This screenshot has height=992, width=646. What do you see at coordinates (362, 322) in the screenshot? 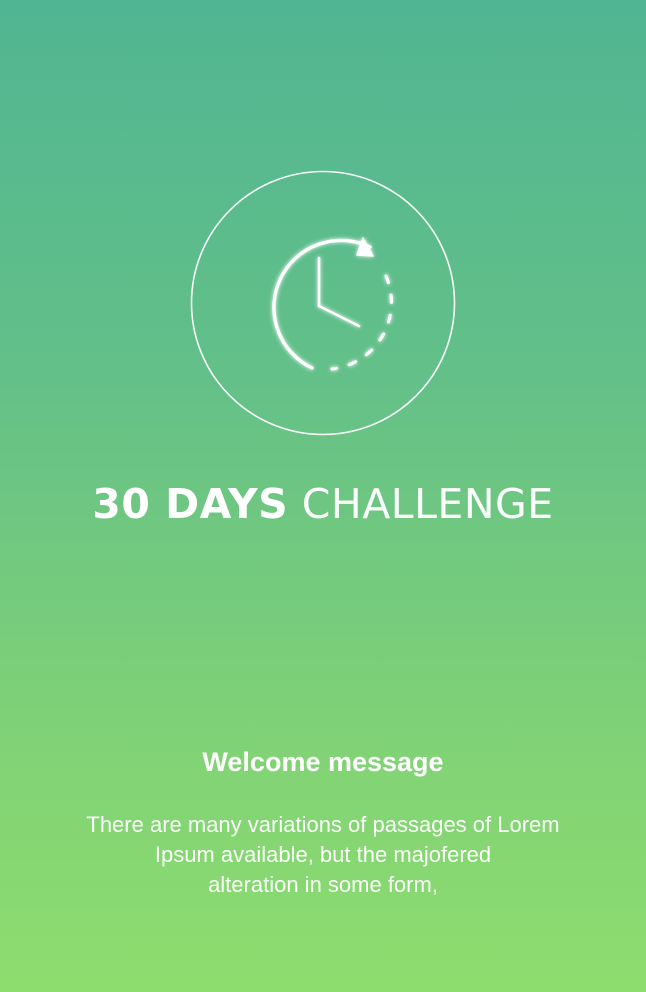
I see `dashed-arc` at bounding box center [362, 322].